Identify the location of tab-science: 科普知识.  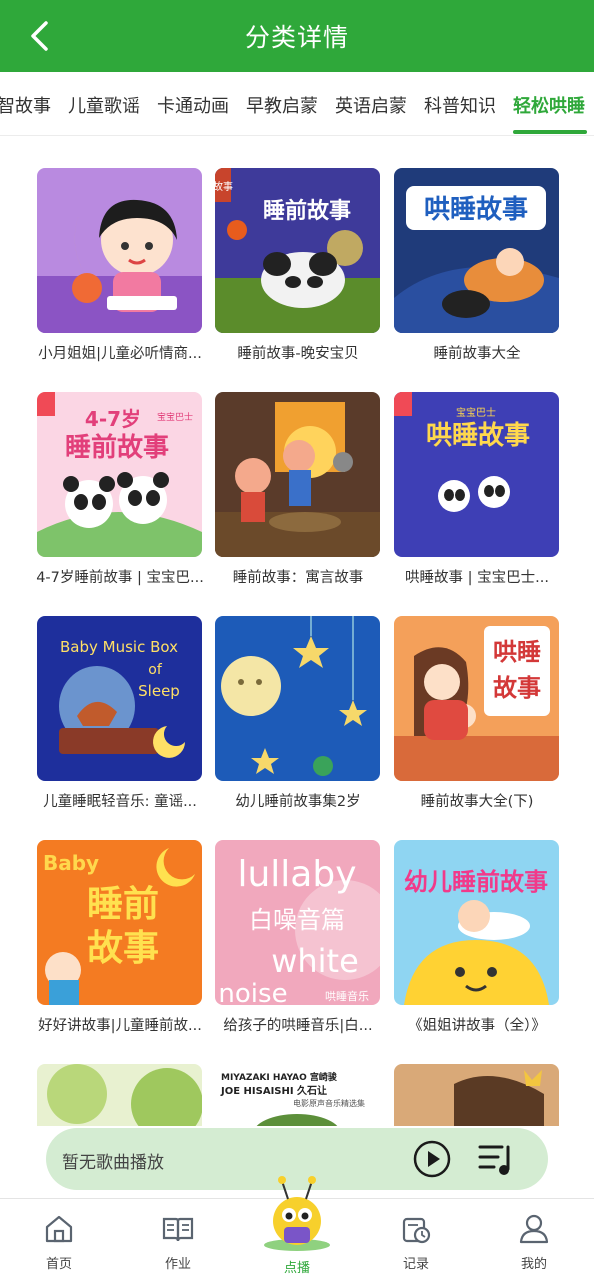
(460, 105).